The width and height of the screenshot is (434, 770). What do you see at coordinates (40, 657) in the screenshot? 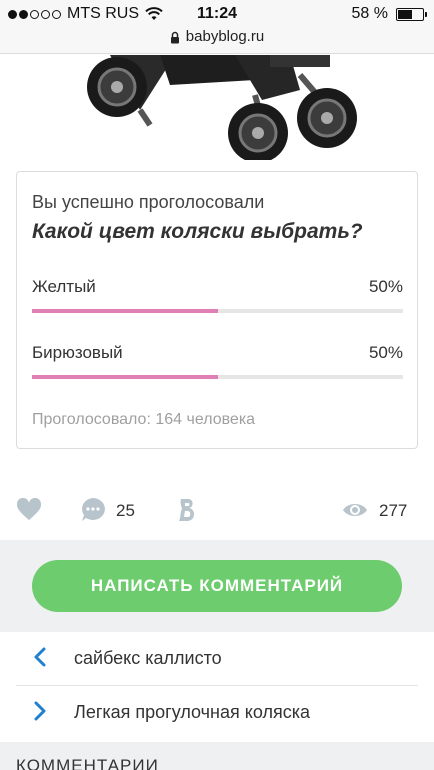
I see `chevron-left-icon` at bounding box center [40, 657].